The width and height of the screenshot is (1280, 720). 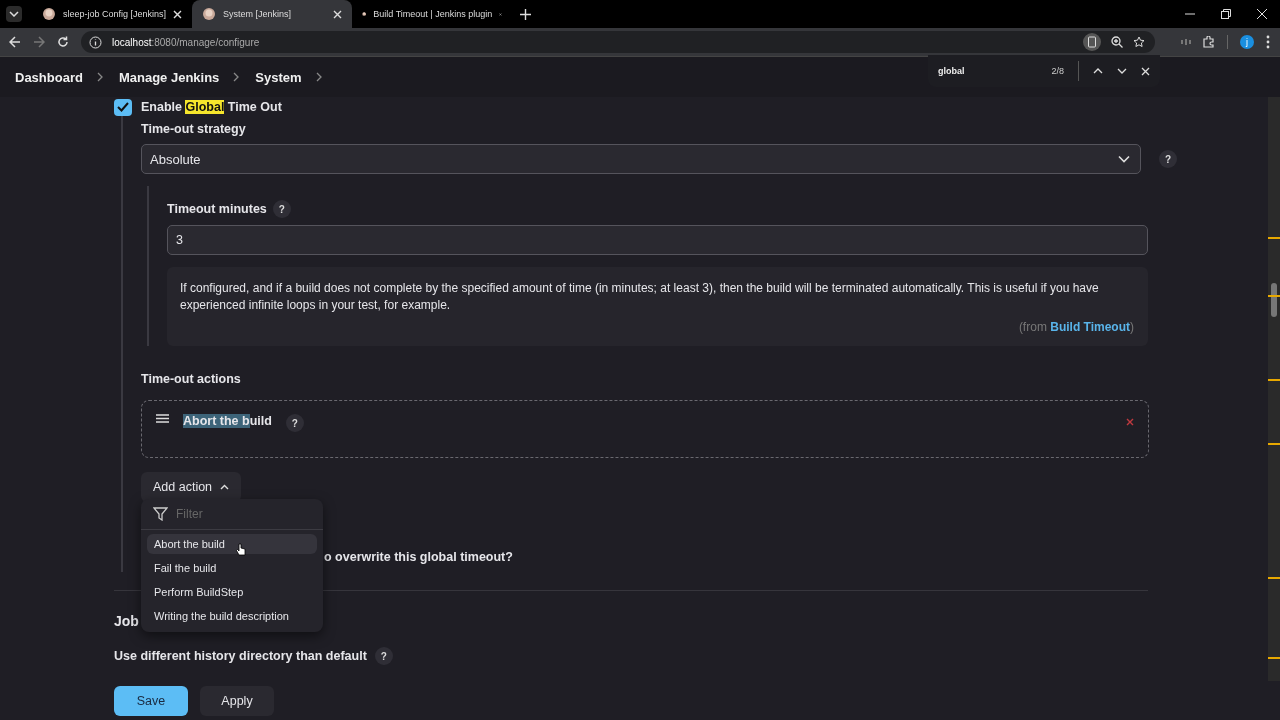 What do you see at coordinates (1057, 71) in the screenshot?
I see `match-count: 2/8` at bounding box center [1057, 71].